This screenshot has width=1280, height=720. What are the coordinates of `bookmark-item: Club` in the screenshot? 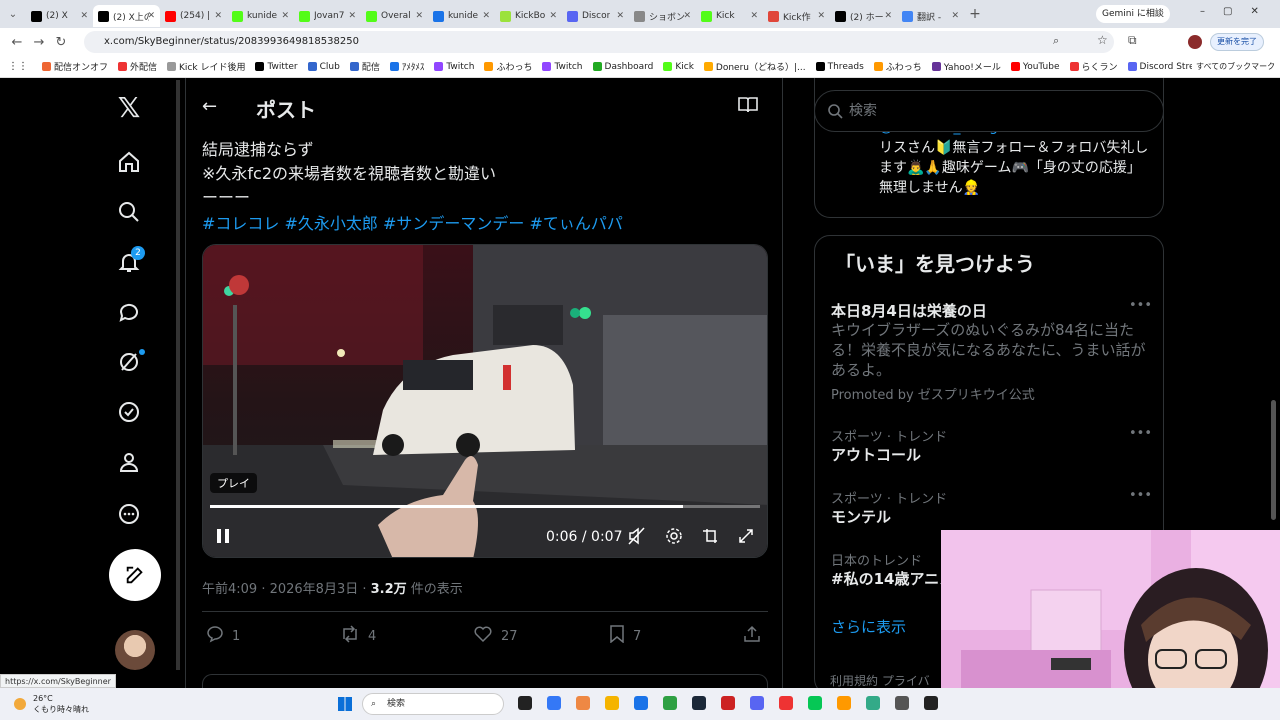 It's located at (323, 66).